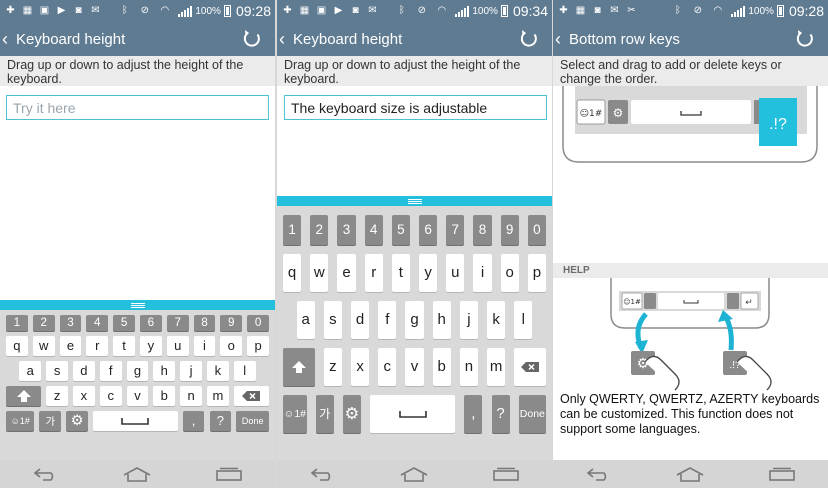 Image resolution: width=828 pixels, height=488 pixels. Describe the element at coordinates (84, 395) in the screenshot. I see `letter-key-x: x` at that location.